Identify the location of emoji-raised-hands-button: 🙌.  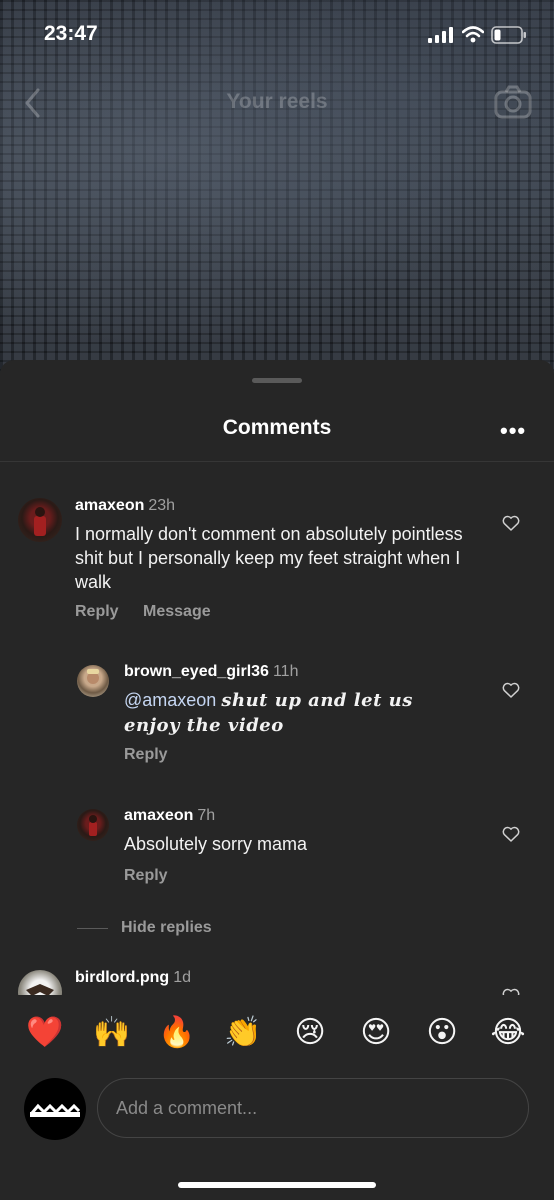
(112, 1032).